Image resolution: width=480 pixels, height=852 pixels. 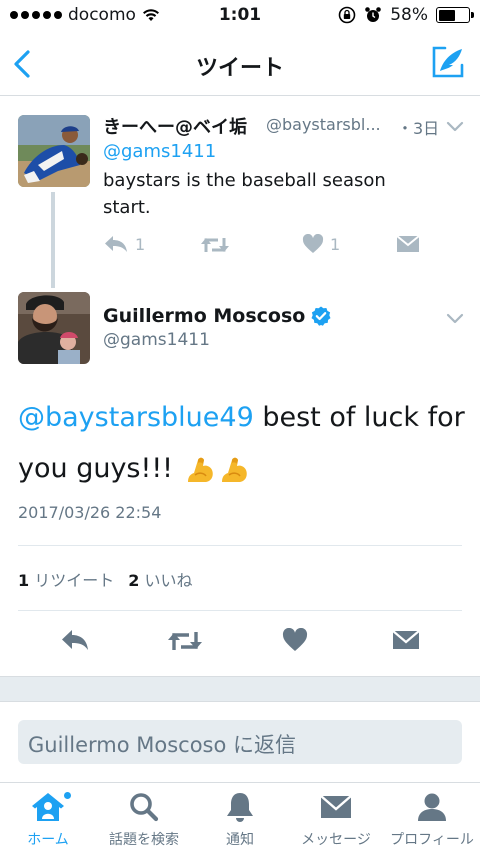 I want to click on tab-profile: プロフィール, so click(x=432, y=817).